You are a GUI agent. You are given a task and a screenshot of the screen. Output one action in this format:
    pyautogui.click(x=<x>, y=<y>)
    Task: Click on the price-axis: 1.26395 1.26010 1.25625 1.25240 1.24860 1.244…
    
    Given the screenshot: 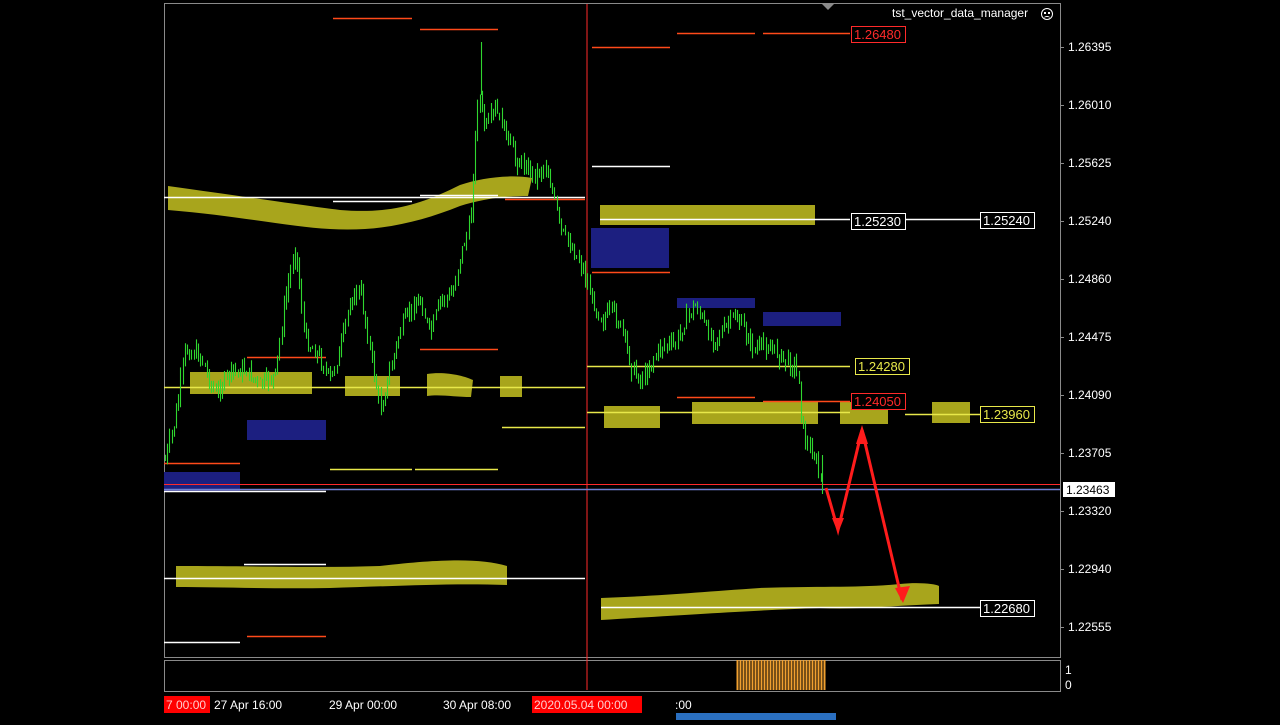 What is the action you would take?
    pyautogui.click(x=1087, y=366)
    